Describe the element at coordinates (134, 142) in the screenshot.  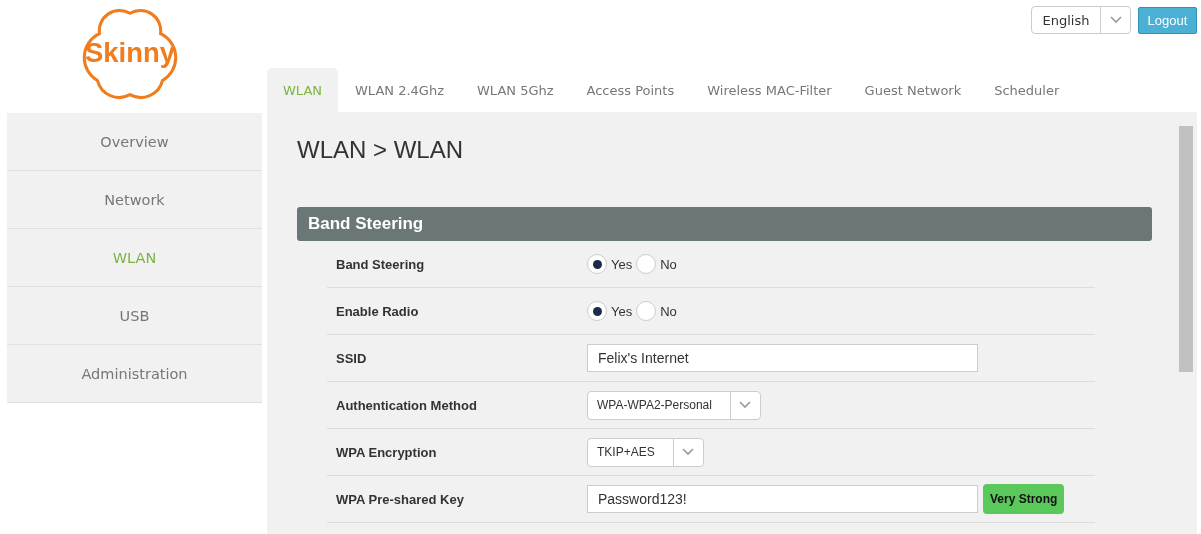
I see `sidebar-item: Overview` at that location.